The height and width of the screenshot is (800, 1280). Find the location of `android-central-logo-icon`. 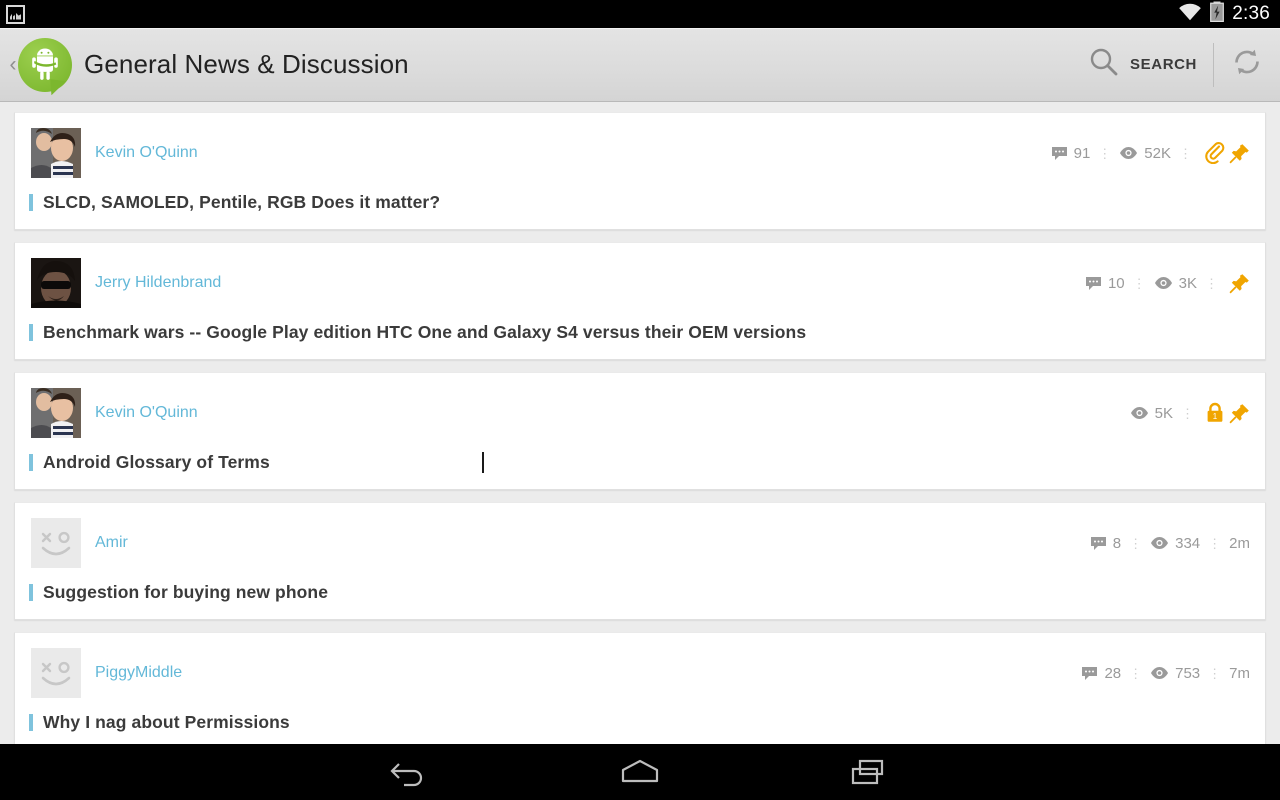

android-central-logo-icon is located at coordinates (45, 64).